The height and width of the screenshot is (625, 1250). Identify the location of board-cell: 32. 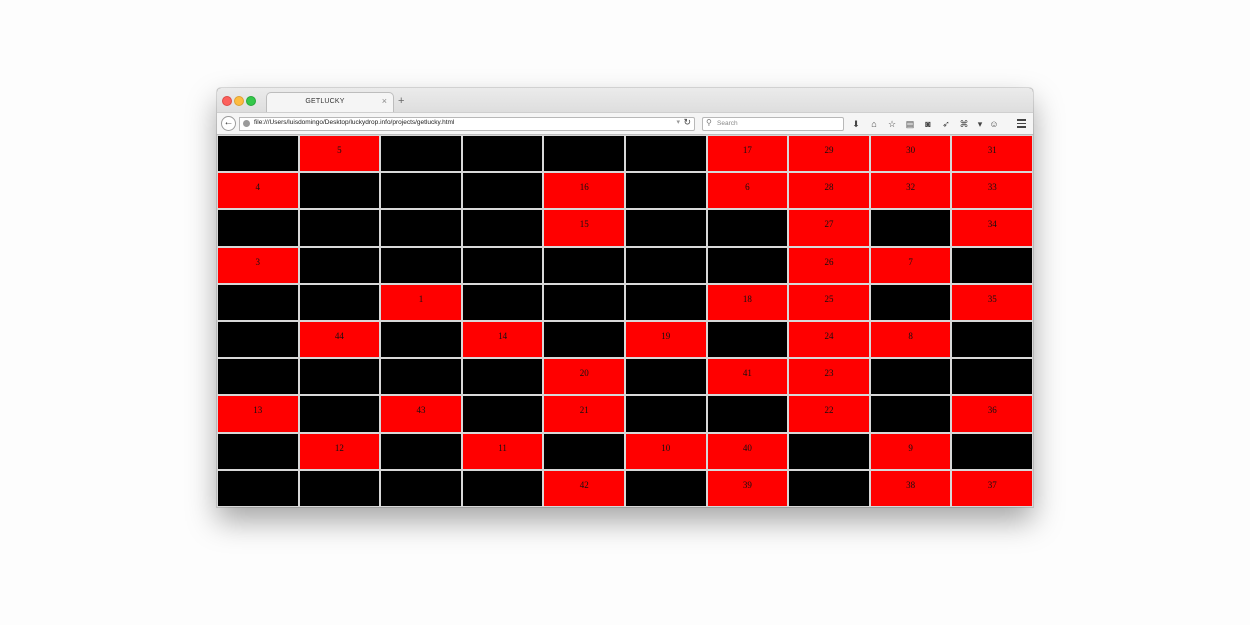
(910, 191).